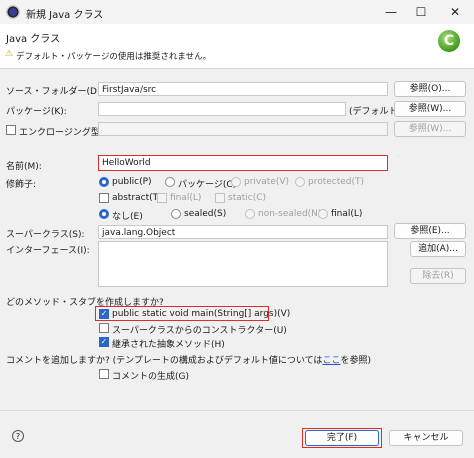  I want to click on remove-interface-button: 除去(R), so click(438, 276).